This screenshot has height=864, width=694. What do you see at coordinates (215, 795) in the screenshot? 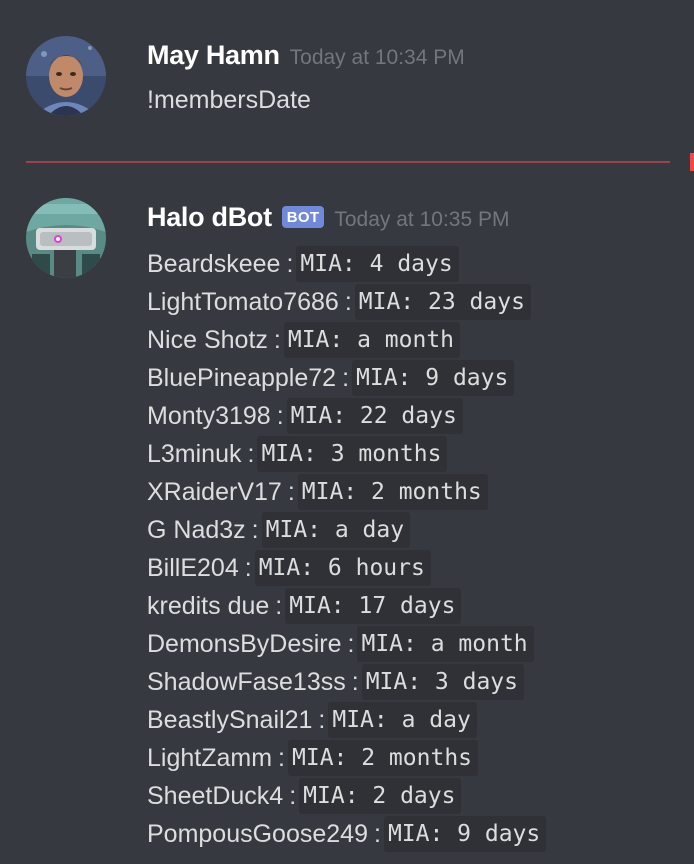
I see `member-name: SheetDuck4` at bounding box center [215, 795].